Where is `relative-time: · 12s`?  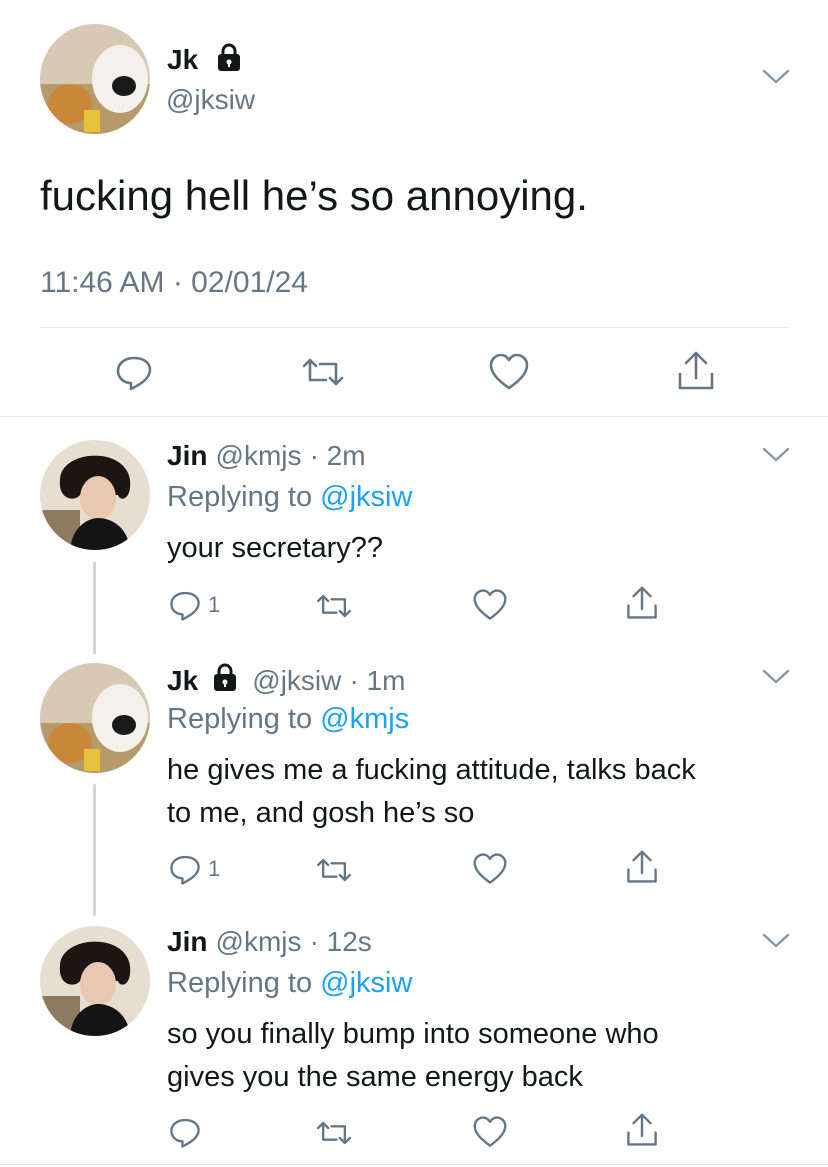 relative-time: · 12s is located at coordinates (341, 941).